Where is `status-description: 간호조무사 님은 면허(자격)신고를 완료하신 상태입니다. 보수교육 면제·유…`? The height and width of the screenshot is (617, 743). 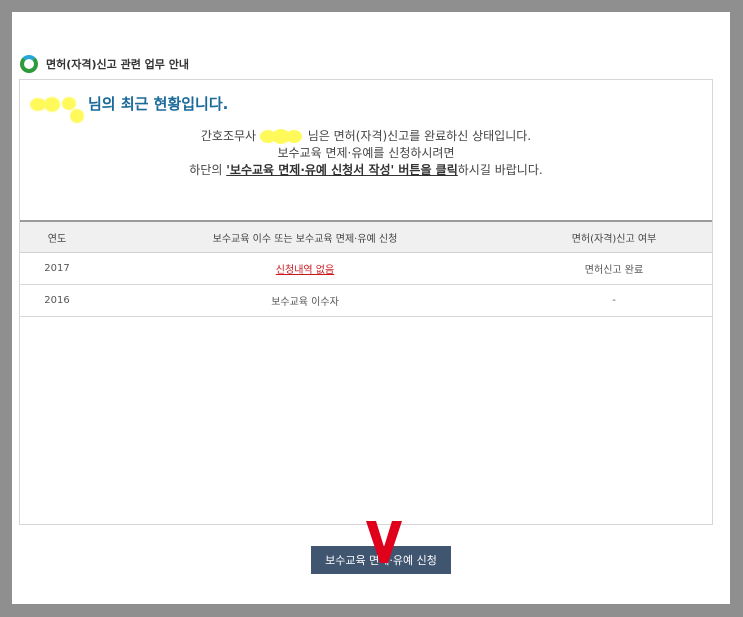 status-description: 간호조무사 님은 면허(자격)신고를 완료하신 상태입니다. 보수교육 면제·유… is located at coordinates (366, 153).